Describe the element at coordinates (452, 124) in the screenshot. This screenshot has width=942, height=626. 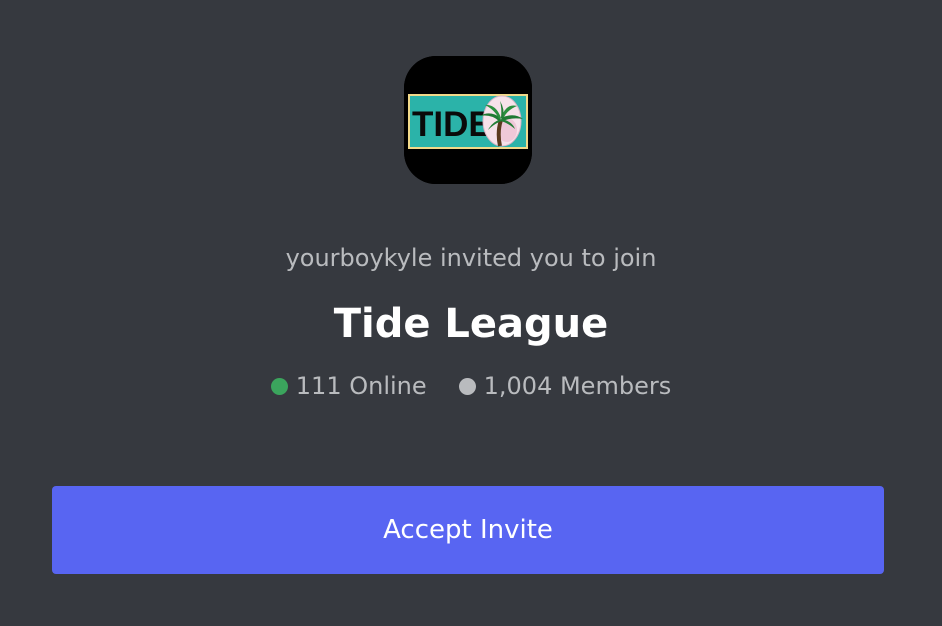
I see `icon-text: TIDE` at that location.